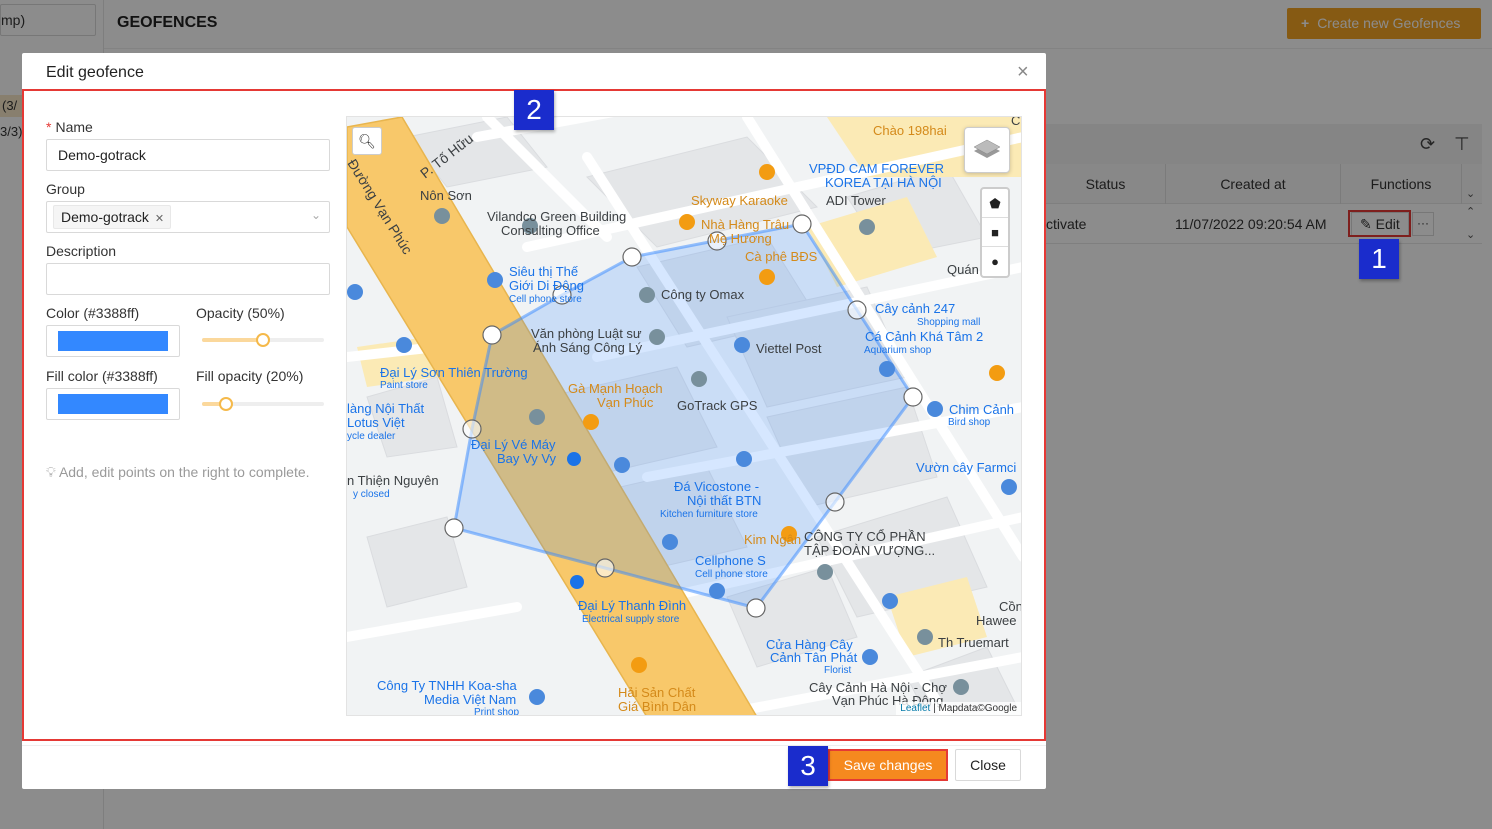 Image resolution: width=1492 pixels, height=829 pixels. What do you see at coordinates (102, 376) in the screenshot?
I see `fill-color-label: Fill color (#3388ff)` at bounding box center [102, 376].